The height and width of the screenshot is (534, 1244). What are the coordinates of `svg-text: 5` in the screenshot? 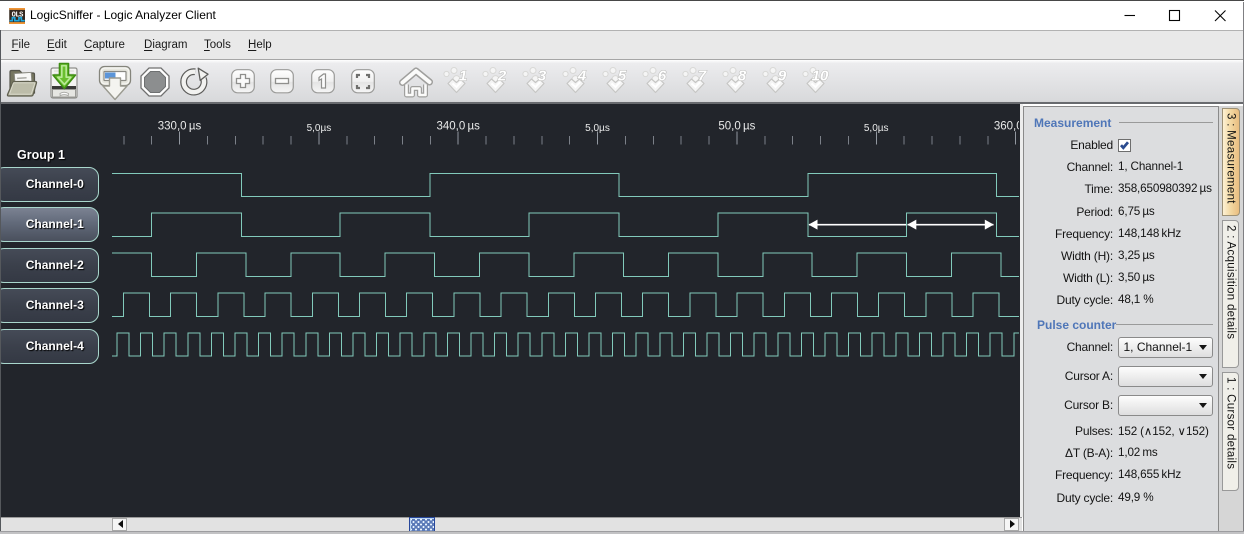 It's located at (622, 76).